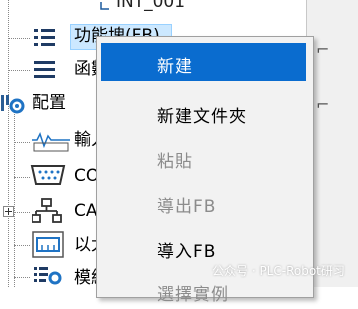 This screenshot has height=309, width=358. Describe the element at coordinates (187, 252) in the screenshot. I see `menu-item-label: 導入FB` at that location.